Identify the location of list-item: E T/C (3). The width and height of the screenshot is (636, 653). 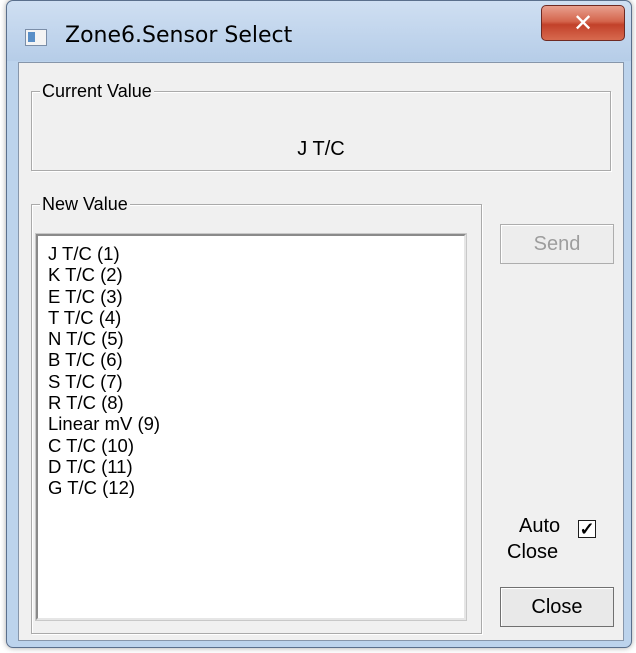
(256, 296).